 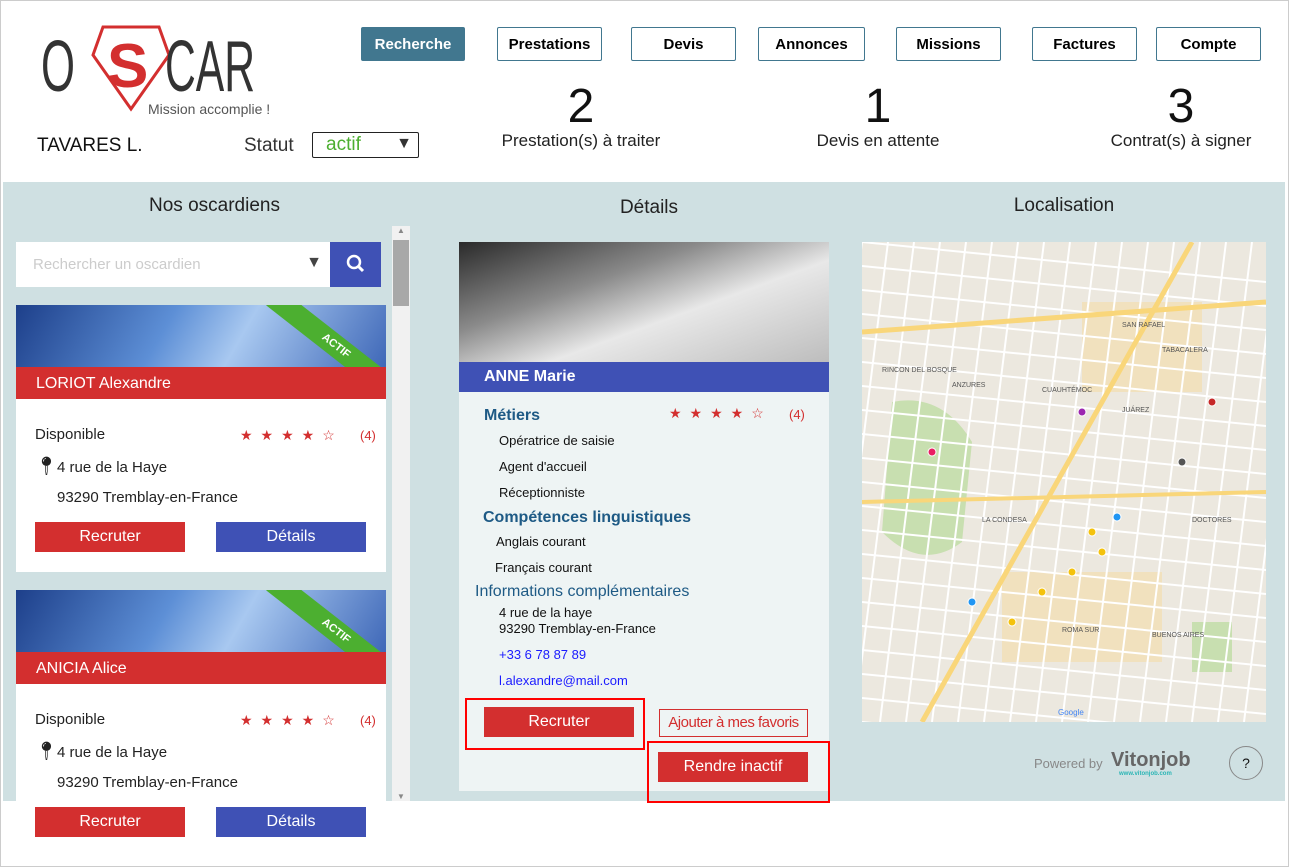 What do you see at coordinates (1064, 317) in the screenshot?
I see `map-avenue` at bounding box center [1064, 317].